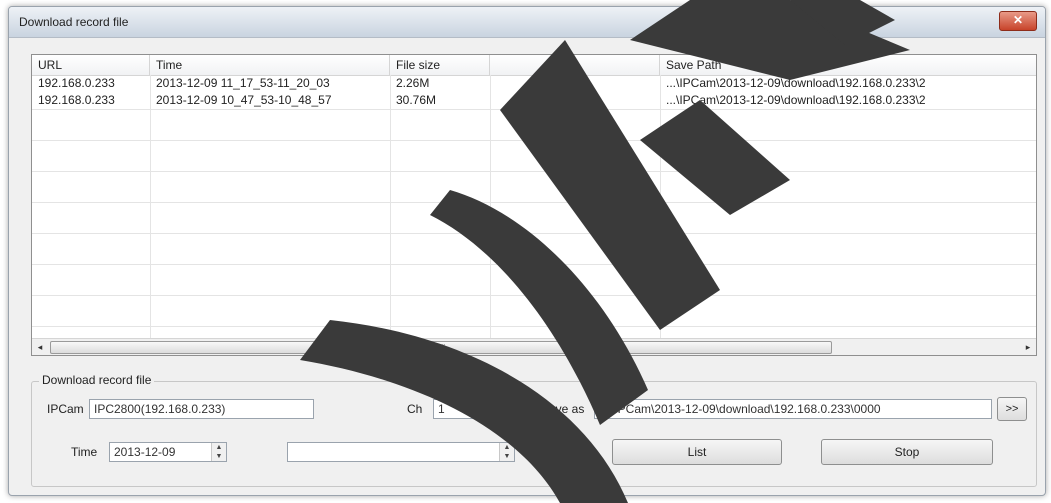  I want to click on save-as-label: Save as, so click(563, 409).